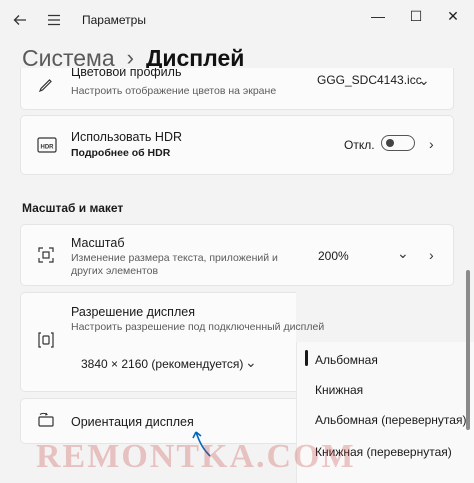 The width and height of the screenshot is (474, 483). Describe the element at coordinates (47, 256) in the screenshot. I see `scale-icon` at that location.